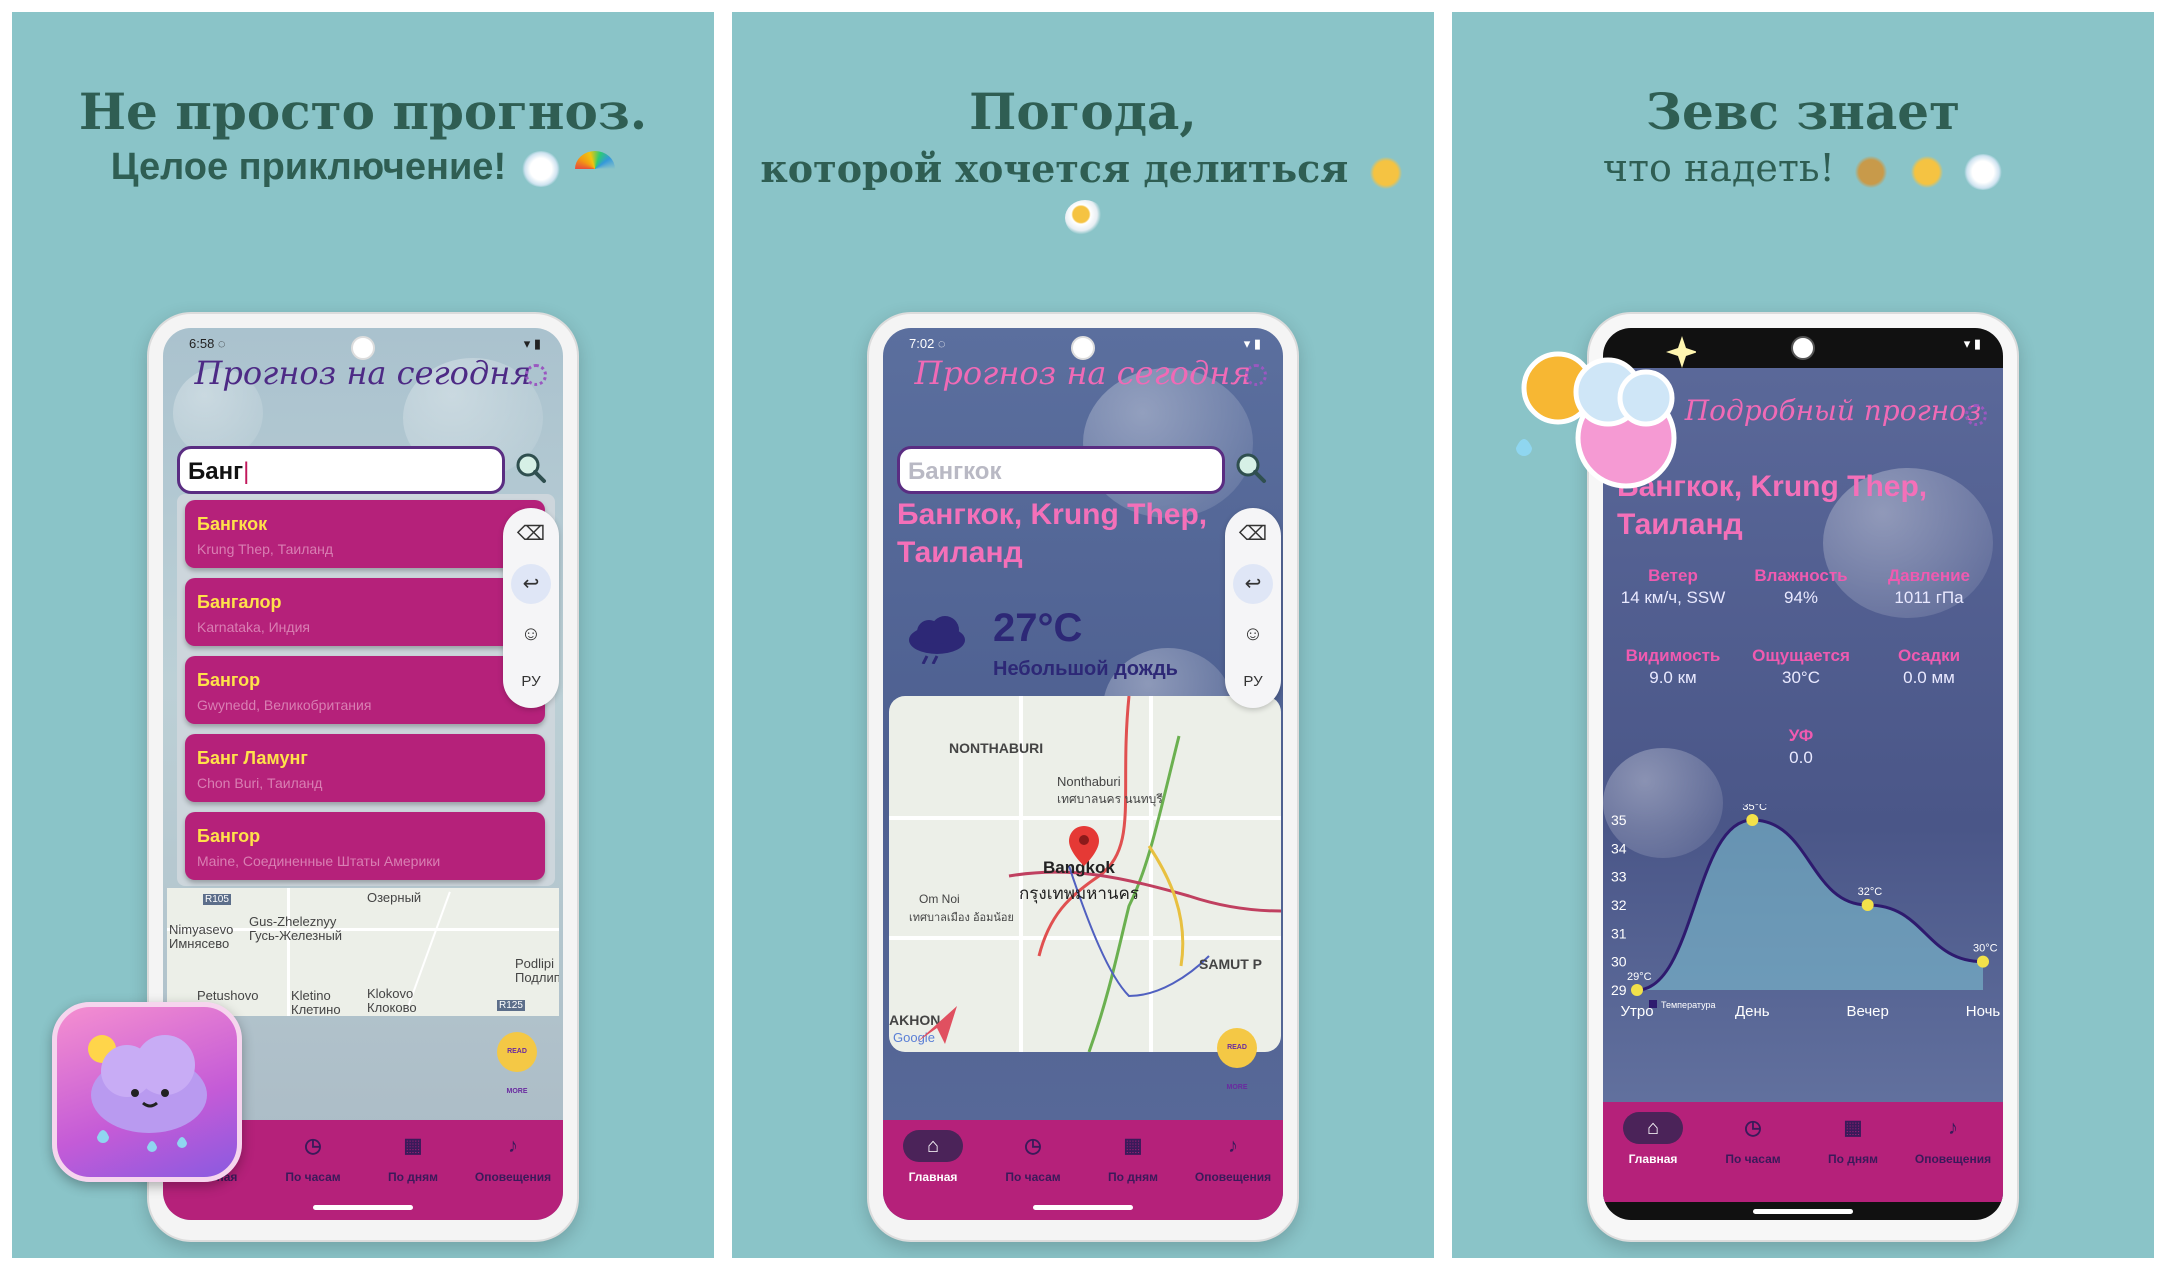 This screenshot has height=1268, width=2166. What do you see at coordinates (1085, 217) in the screenshot?
I see `sun-behind-cloud-icon` at bounding box center [1085, 217].